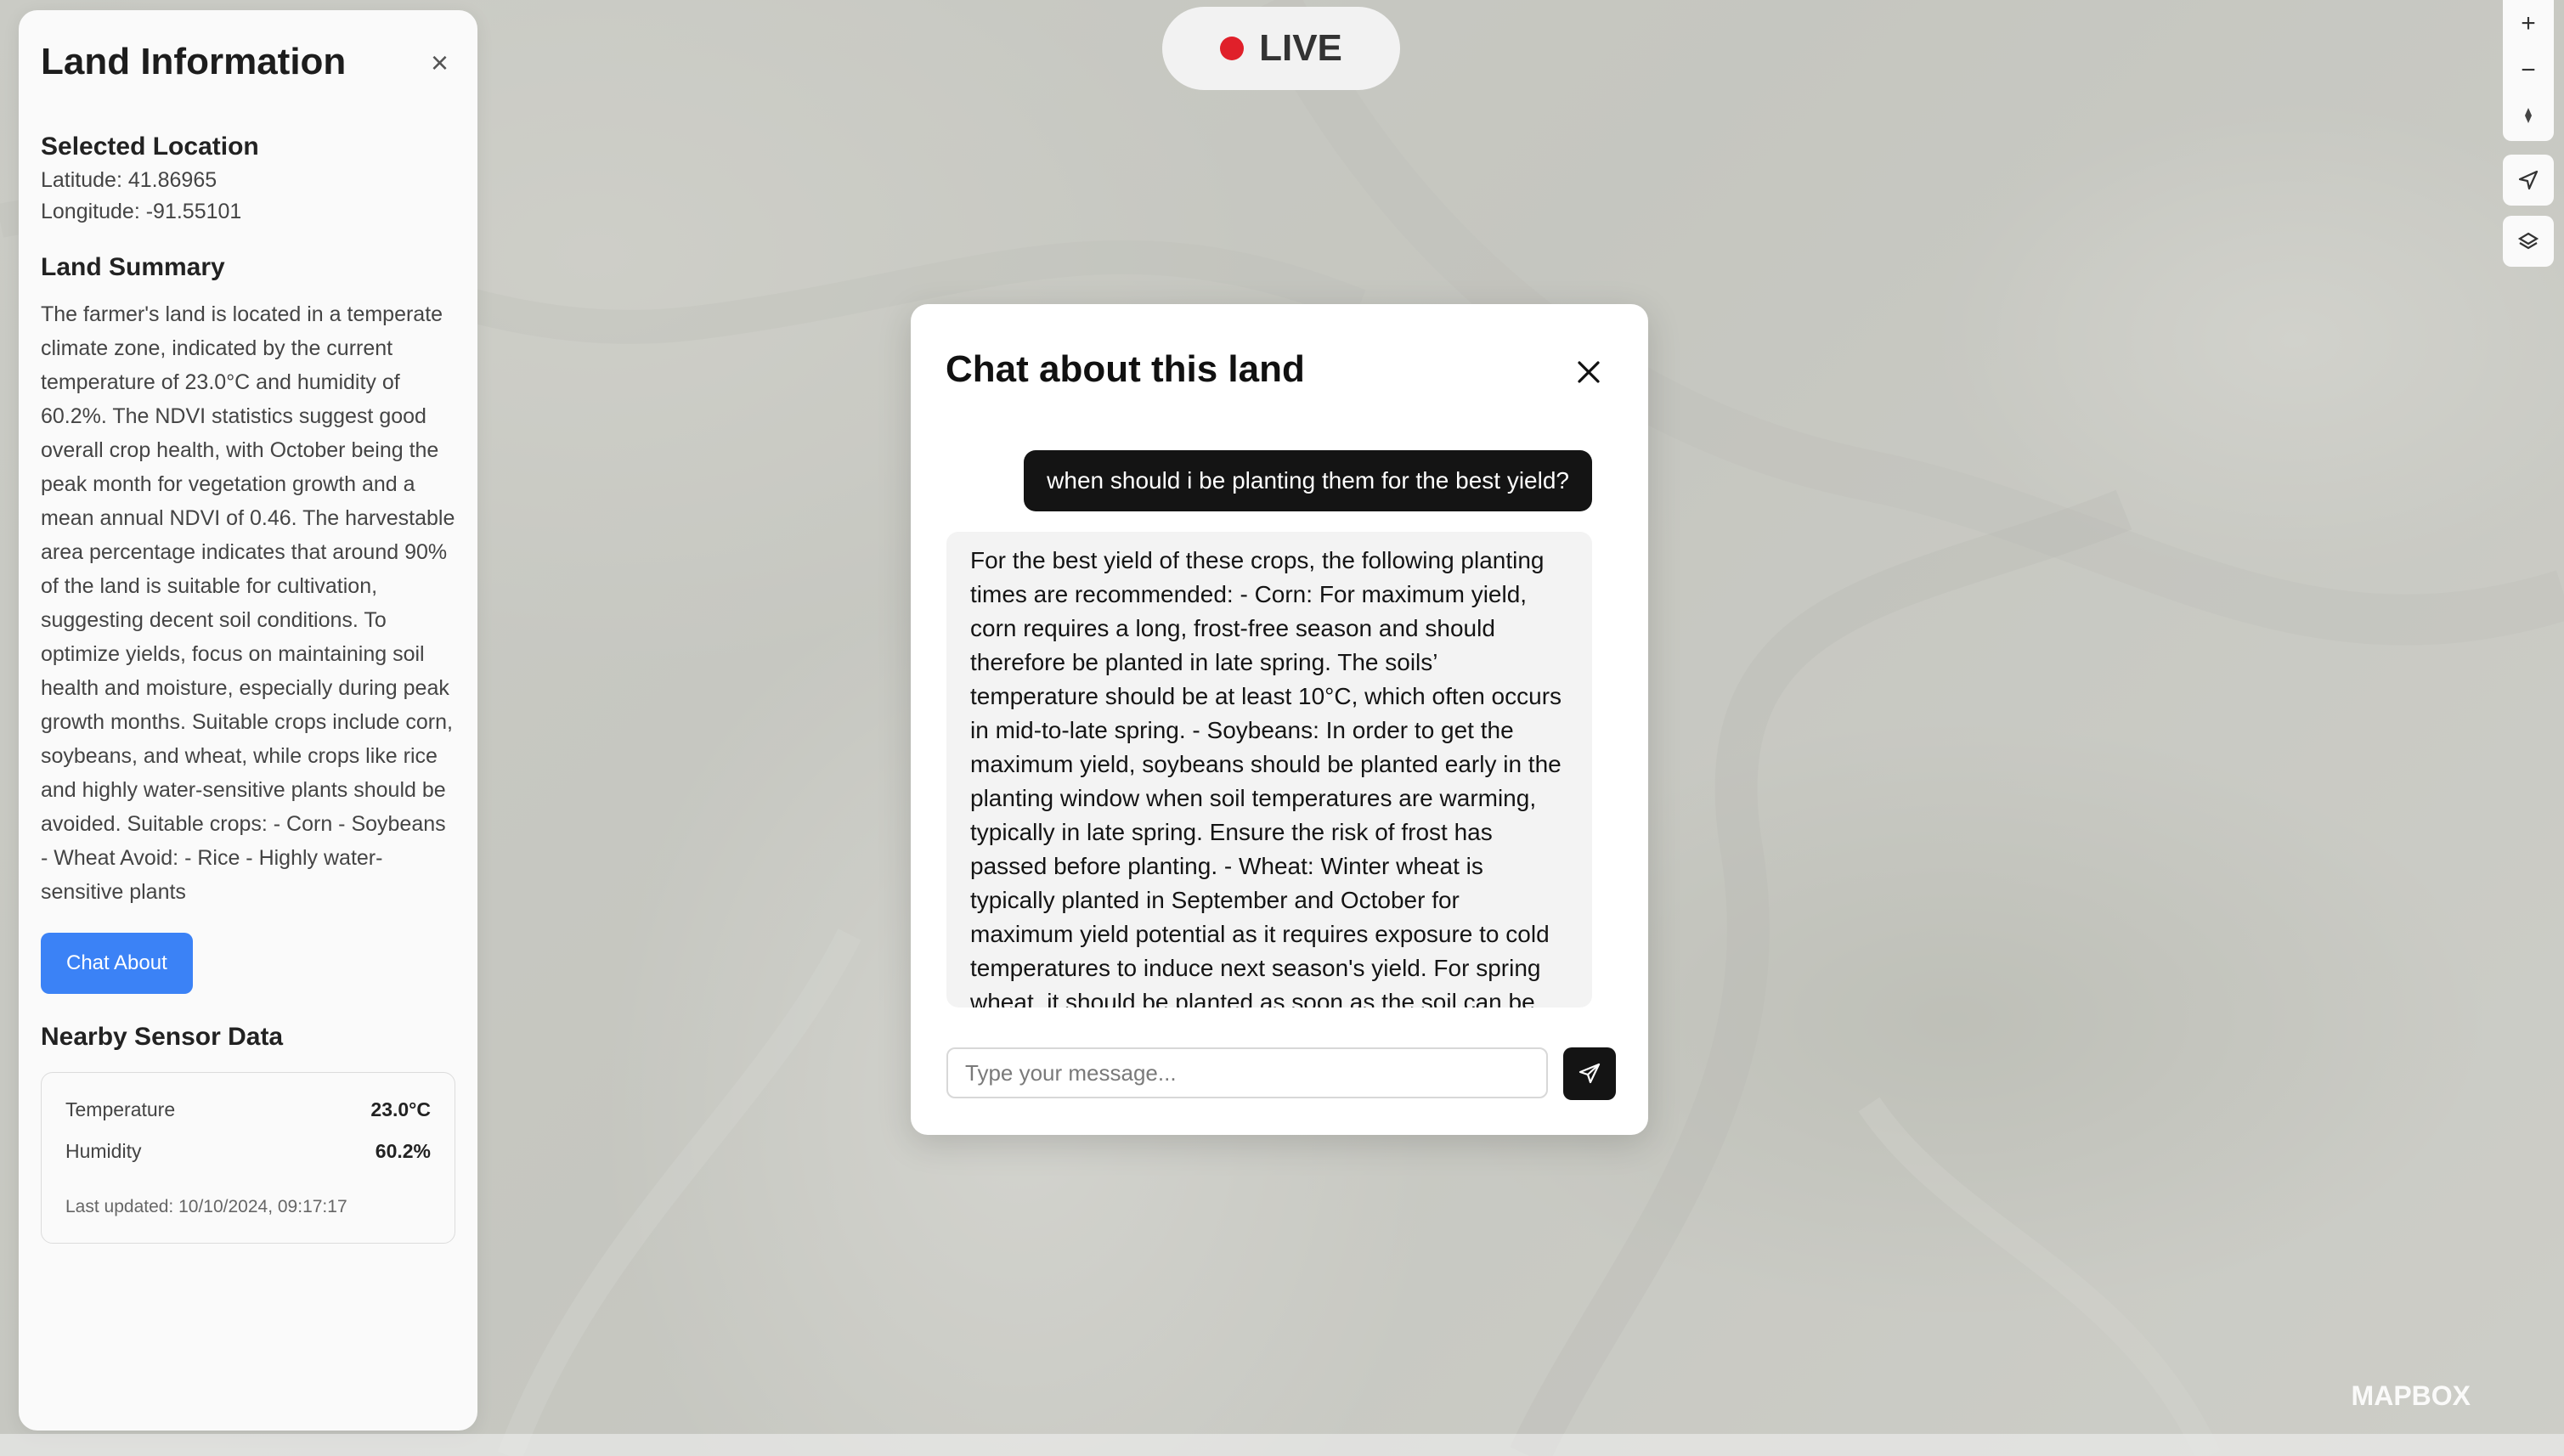 The width and height of the screenshot is (2564, 1456). I want to click on zoom-in-button: +, so click(2528, 24).